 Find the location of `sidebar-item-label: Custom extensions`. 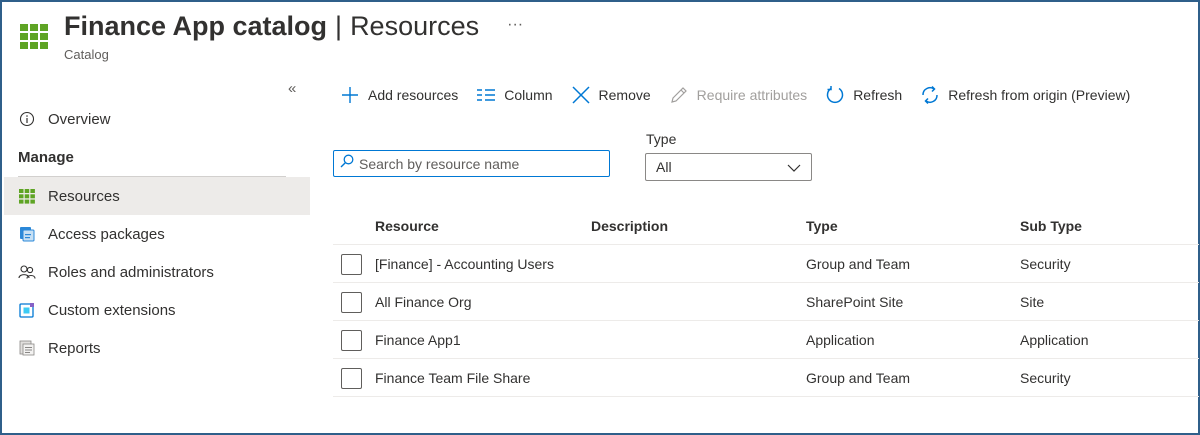

sidebar-item-label: Custom extensions is located at coordinates (112, 310).